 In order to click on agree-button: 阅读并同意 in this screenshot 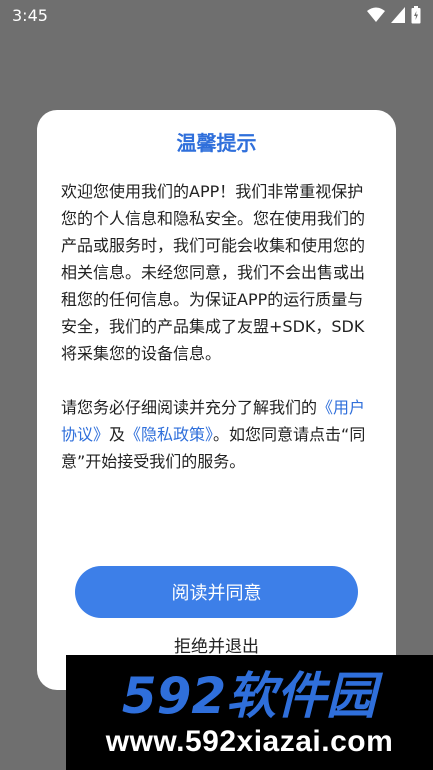, I will do `click(216, 592)`.